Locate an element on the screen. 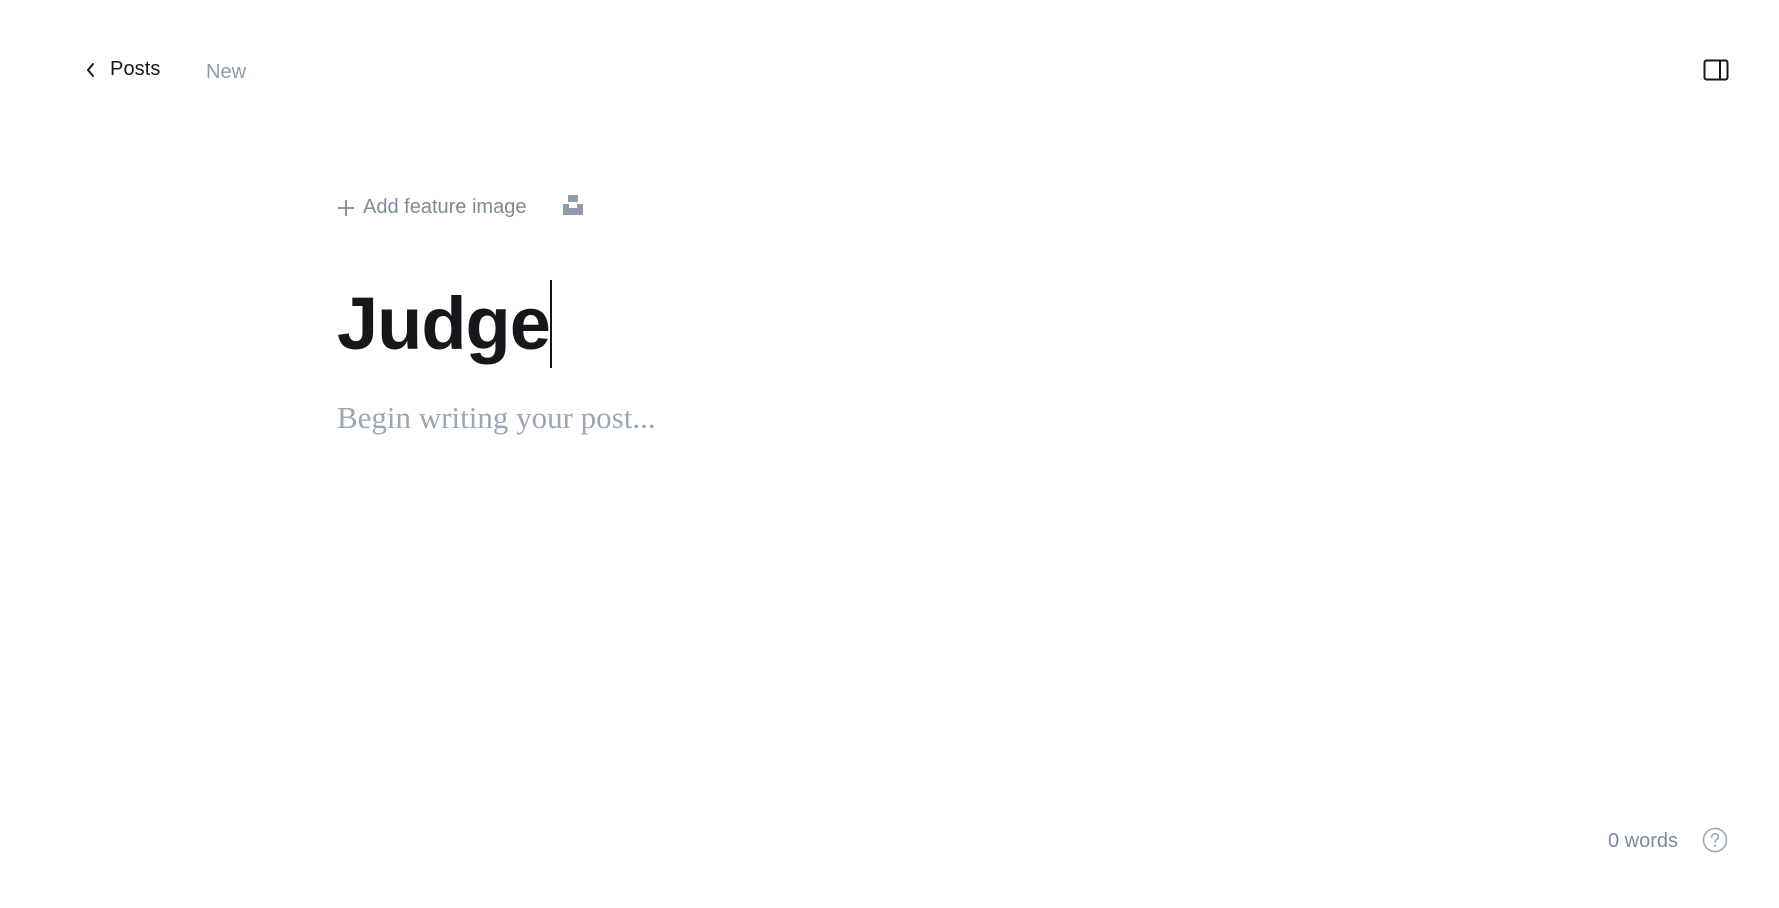 The height and width of the screenshot is (908, 1779). back-to-posts-link: Posts is located at coordinates (122, 69).